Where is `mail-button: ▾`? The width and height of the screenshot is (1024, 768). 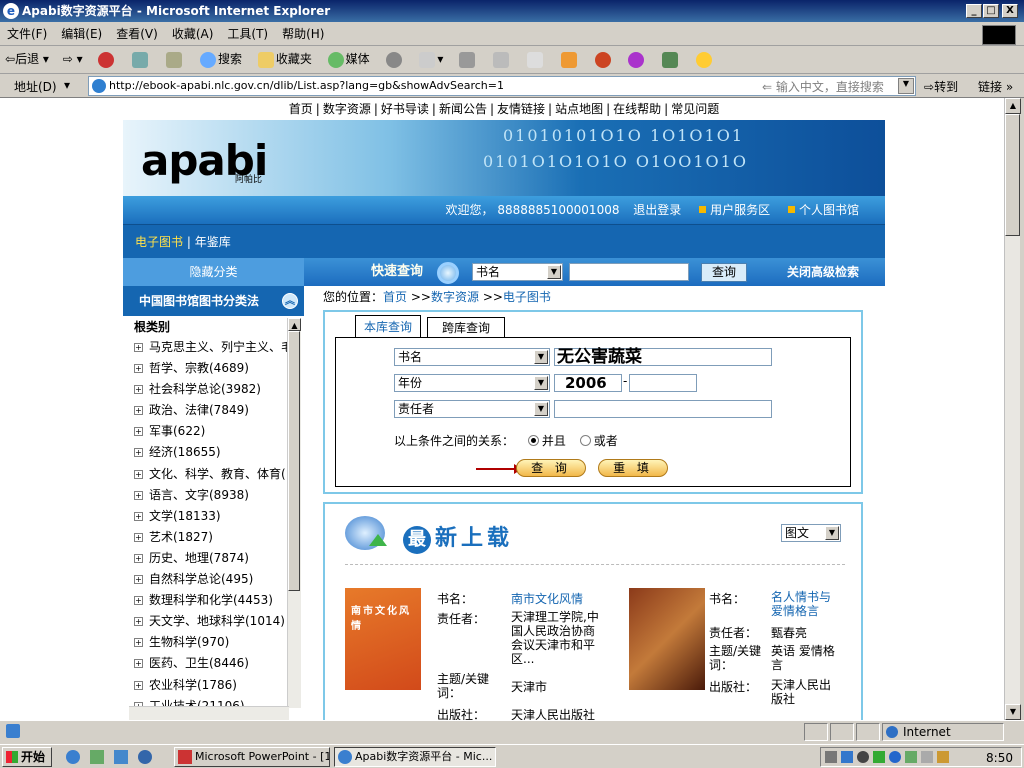
mail-button: ▾ is located at coordinates (430, 59).